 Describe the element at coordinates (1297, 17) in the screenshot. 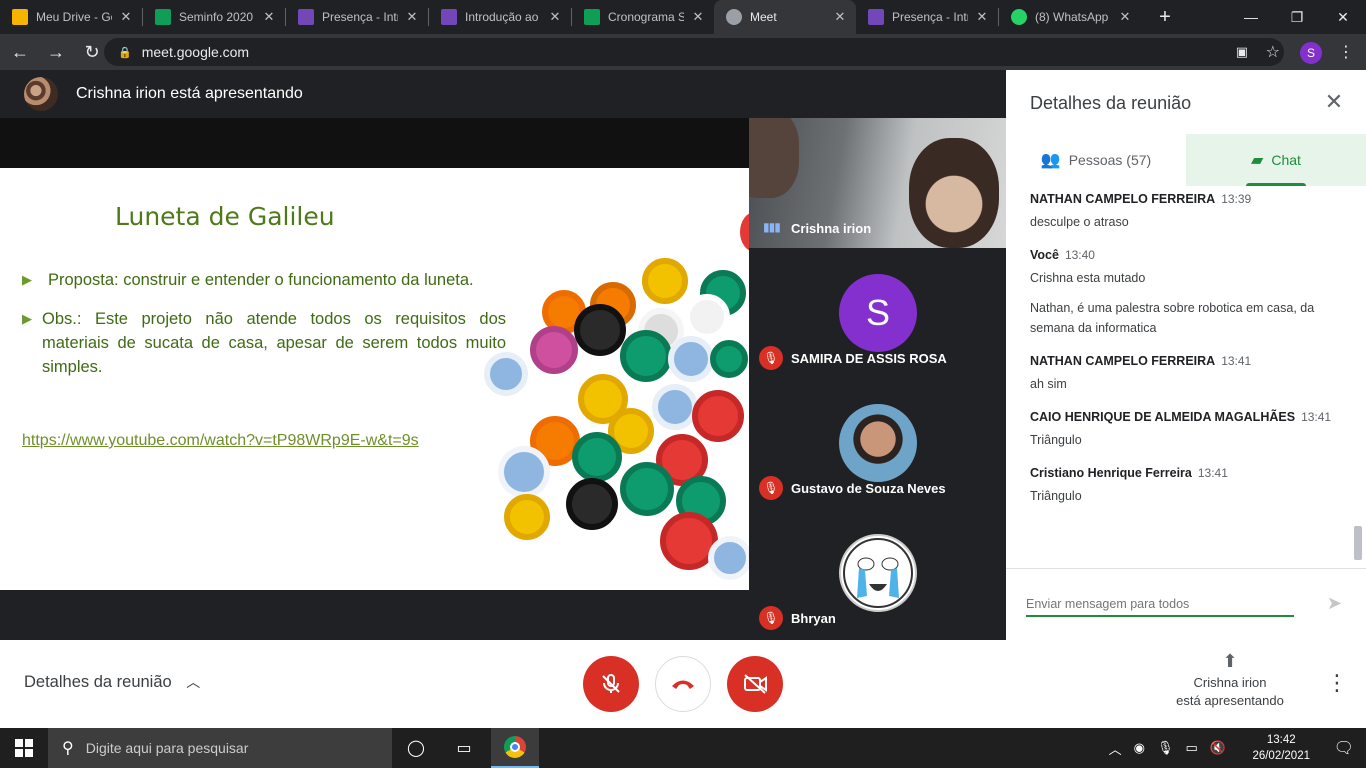

I see `maximize-button: ❐` at that location.